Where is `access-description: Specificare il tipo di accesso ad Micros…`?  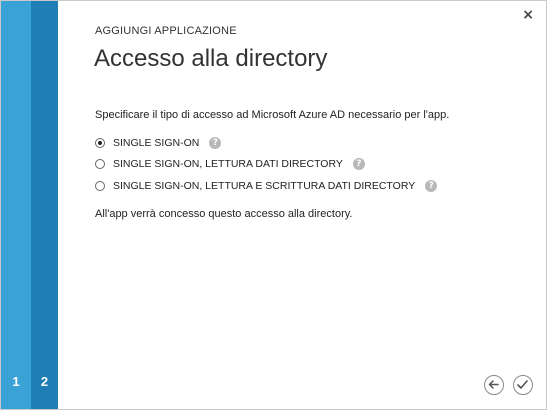
access-description: Specificare il tipo di accesso ad Micros… is located at coordinates (272, 115).